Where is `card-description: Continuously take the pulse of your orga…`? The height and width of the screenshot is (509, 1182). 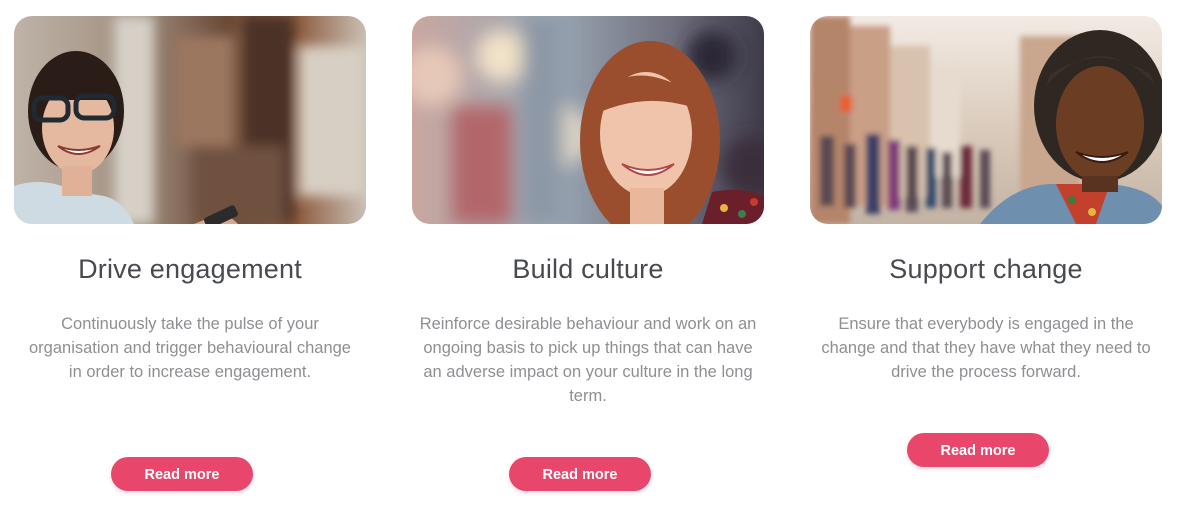 card-description: Continuously take the pulse of your orga… is located at coordinates (190, 348).